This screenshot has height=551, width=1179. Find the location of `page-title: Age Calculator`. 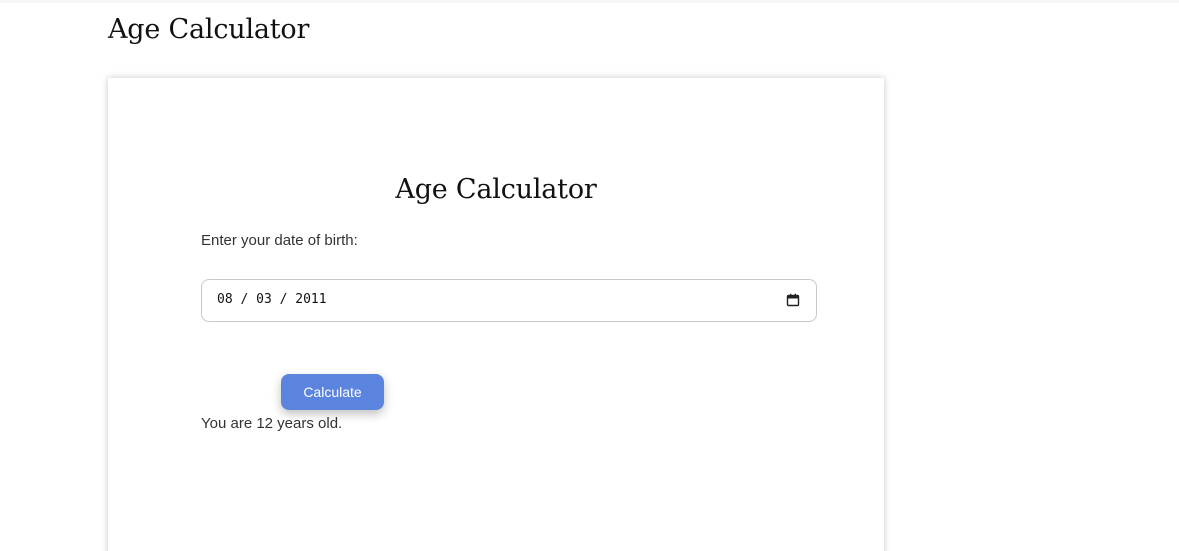

page-title: Age Calculator is located at coordinates (209, 29).